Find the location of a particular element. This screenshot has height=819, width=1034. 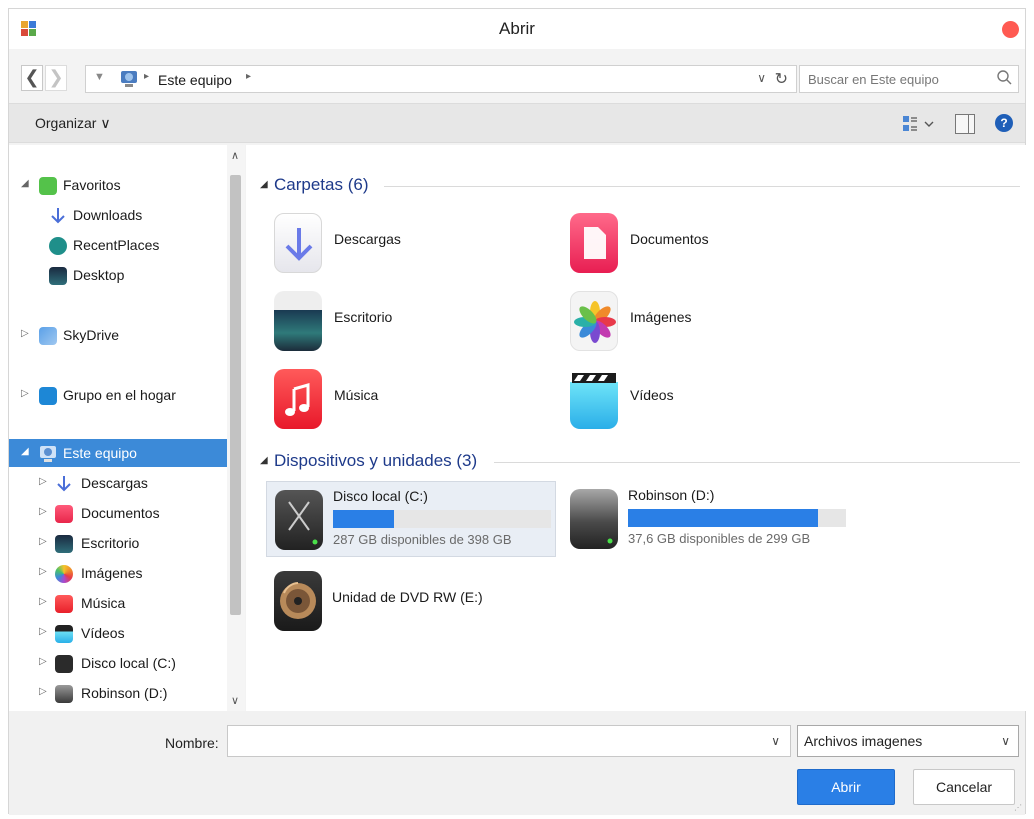

view-options-icon is located at coordinates (919, 124).